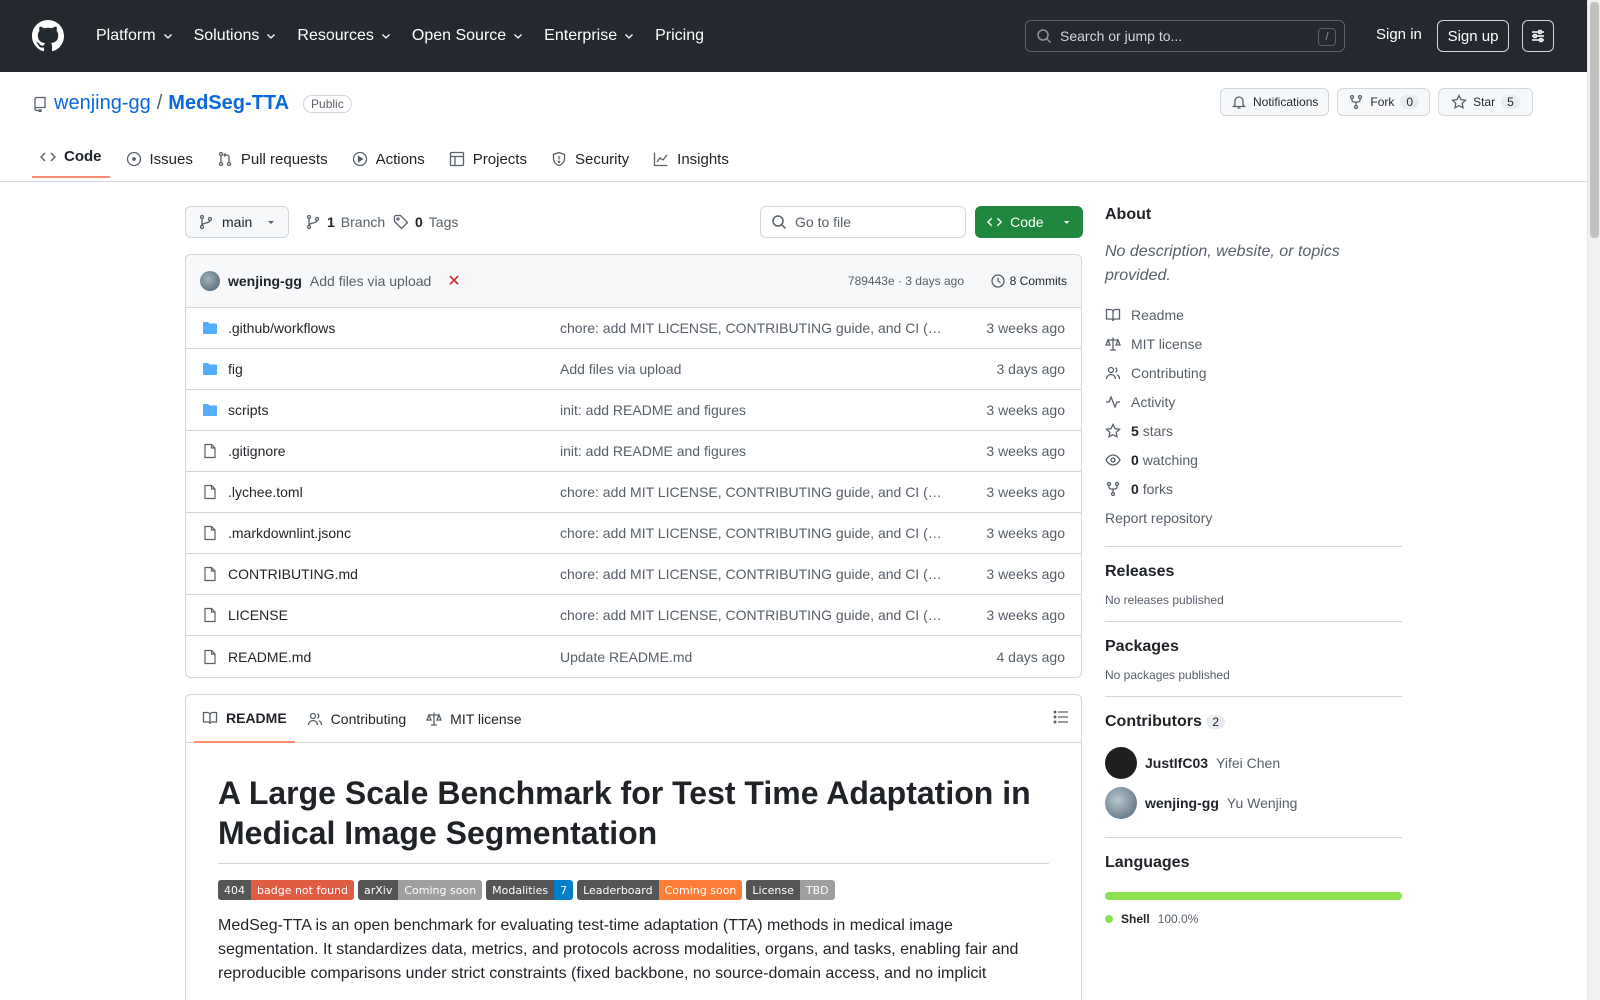  Describe the element at coordinates (906, 281) in the screenshot. I see `commit-hash-link: 789443e · 3 days ago` at that location.